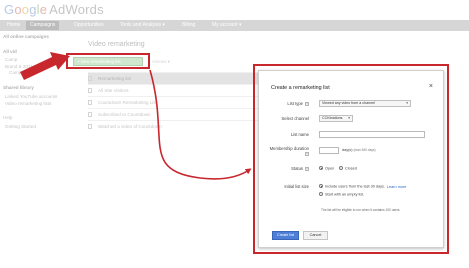 This screenshot has height=268, width=469. I want to click on membership-unit: day(s) (max 540 days), so click(359, 150).